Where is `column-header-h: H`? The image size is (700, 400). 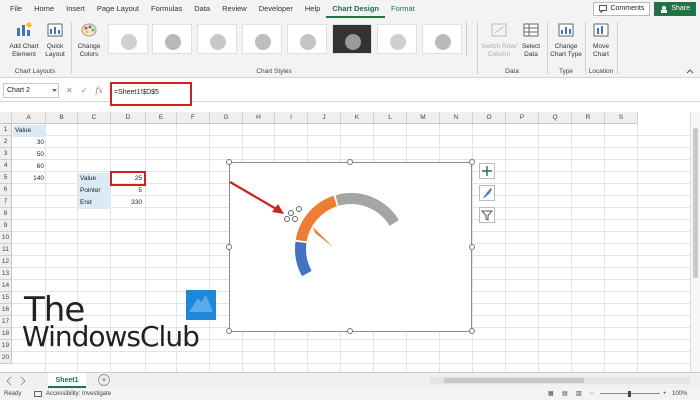
column-header-h: H is located at coordinates (259, 118).